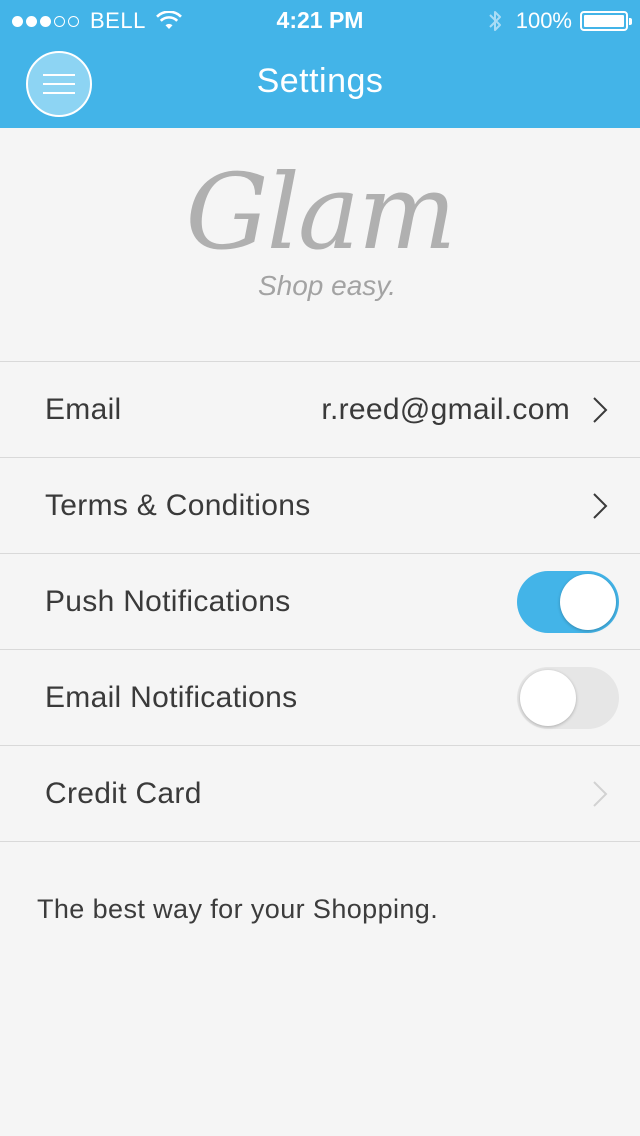 This screenshot has width=640, height=1136. I want to click on battery-percentage: 100%, so click(543, 20).